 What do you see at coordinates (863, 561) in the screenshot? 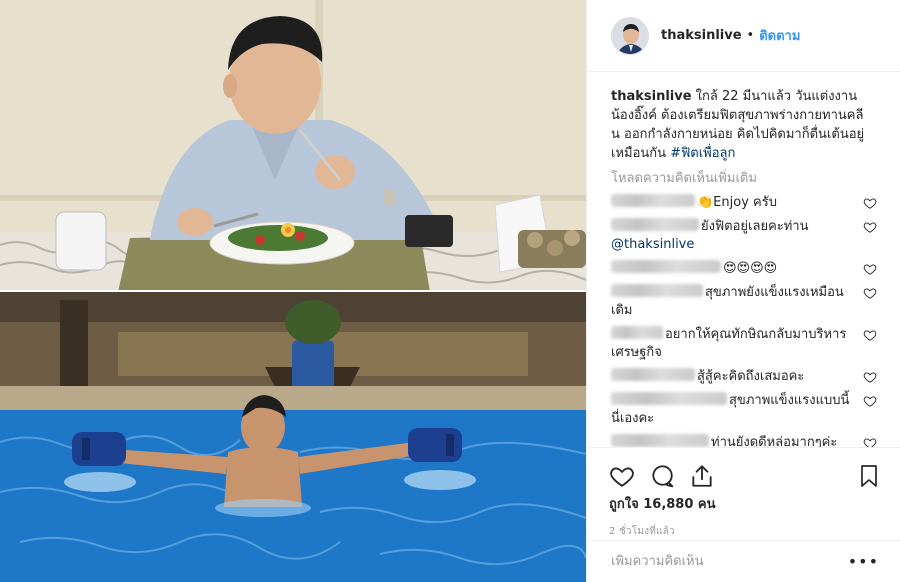
I see `more-options-icon: •••` at bounding box center [863, 561].